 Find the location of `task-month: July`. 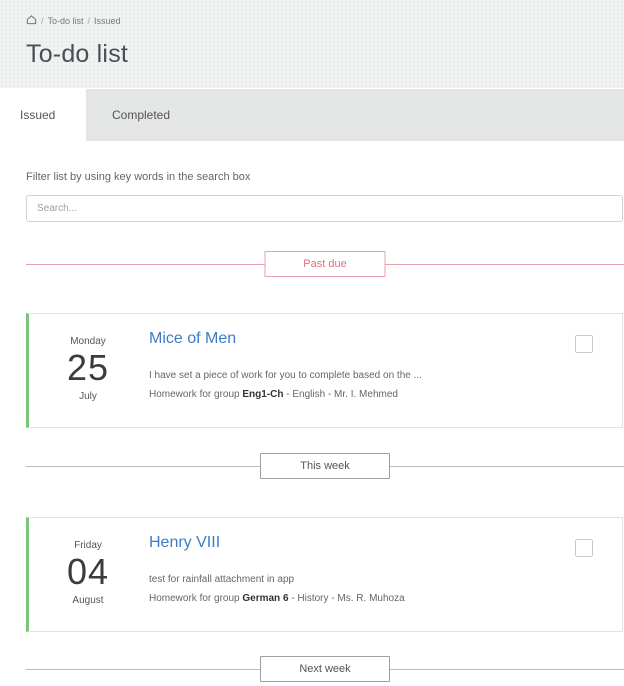

task-month: July is located at coordinates (88, 396).